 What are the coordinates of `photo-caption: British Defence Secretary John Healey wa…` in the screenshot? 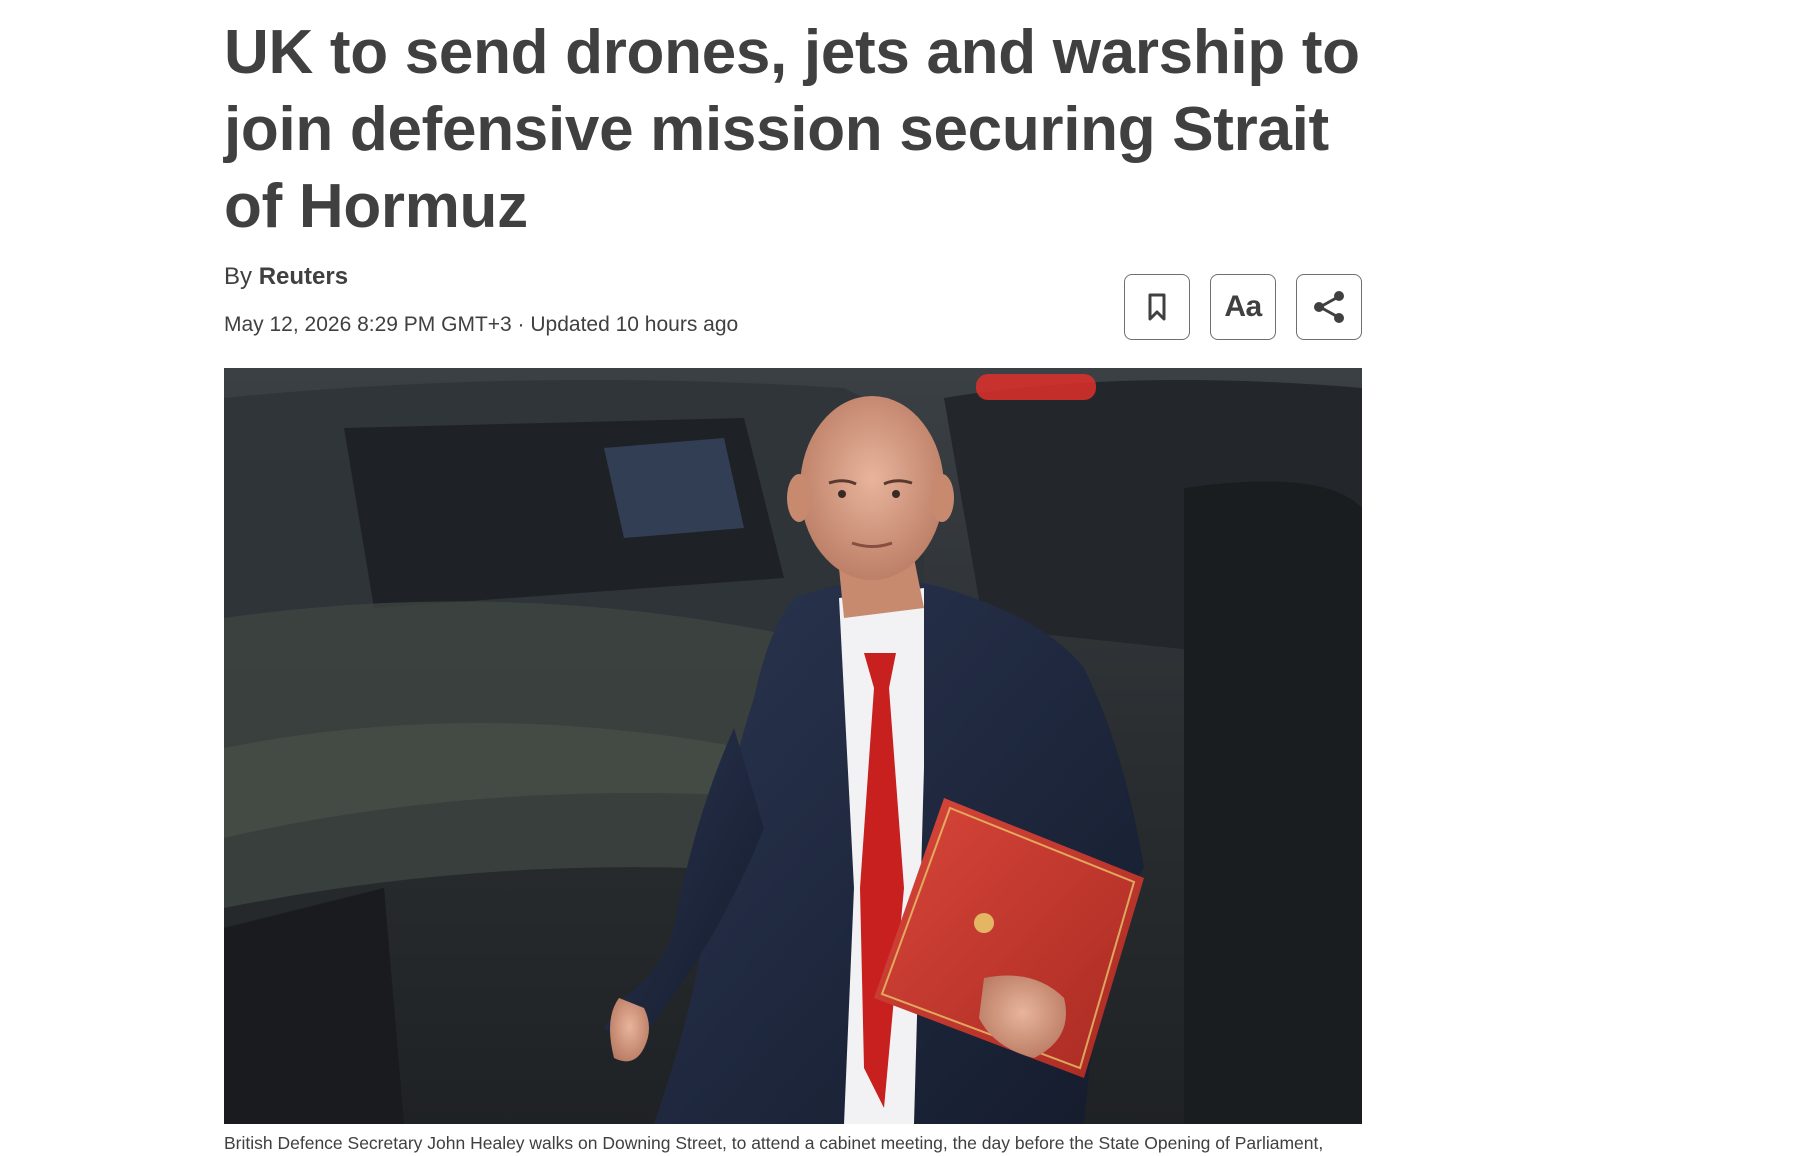 It's located at (774, 1143).